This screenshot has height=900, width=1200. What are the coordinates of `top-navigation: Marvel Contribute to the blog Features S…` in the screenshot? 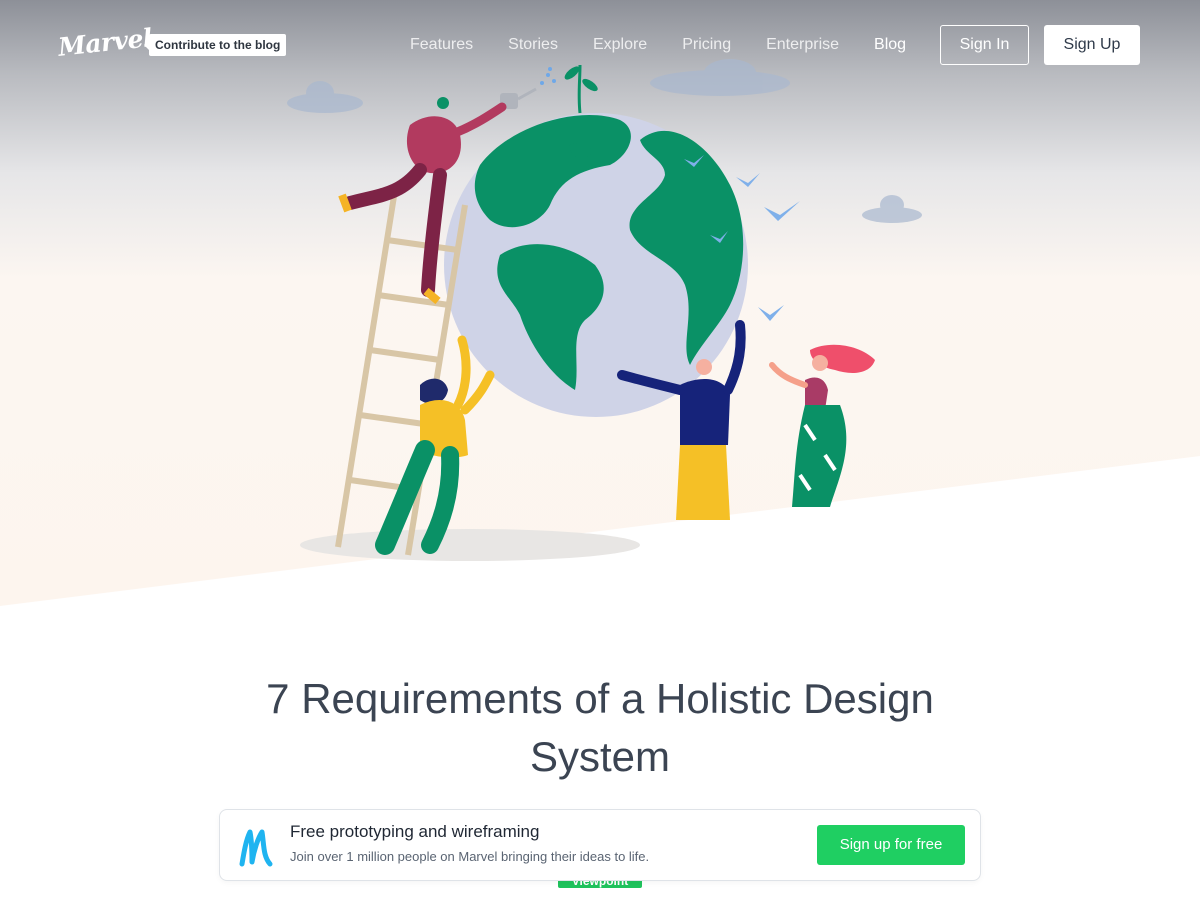 It's located at (600, 45).